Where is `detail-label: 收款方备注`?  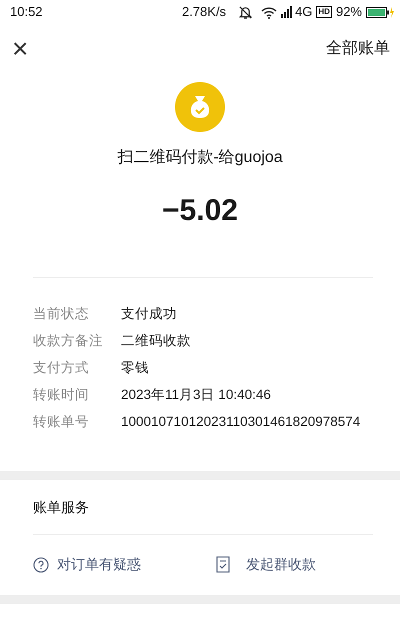
detail-label: 收款方备注 is located at coordinates (68, 341).